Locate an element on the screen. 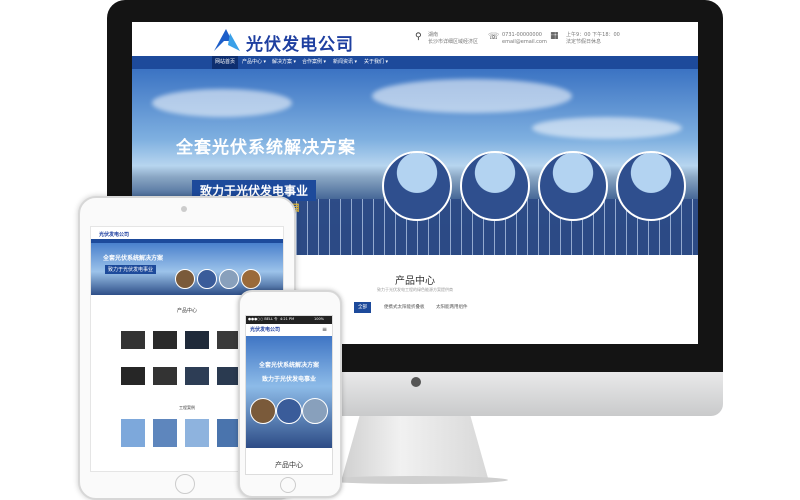 This screenshot has height=500, width=800. tablet-camera is located at coordinates (184, 209).